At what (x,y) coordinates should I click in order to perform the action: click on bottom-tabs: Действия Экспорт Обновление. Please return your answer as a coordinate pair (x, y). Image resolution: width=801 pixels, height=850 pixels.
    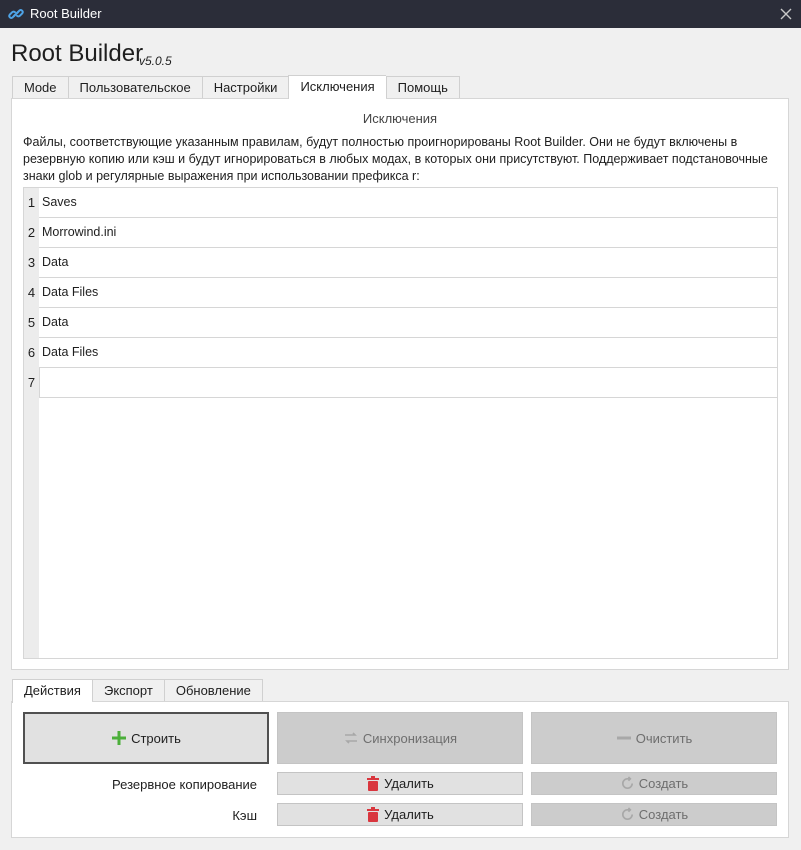
    Looking at the image, I should click on (137, 691).